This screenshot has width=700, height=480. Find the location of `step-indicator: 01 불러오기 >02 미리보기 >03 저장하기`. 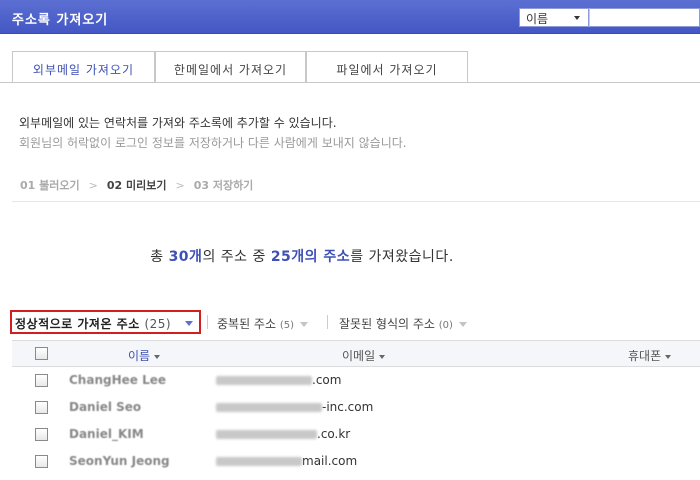

step-indicator: 01 불러오기 >02 미리보기 >03 저장하기 is located at coordinates (136, 185).